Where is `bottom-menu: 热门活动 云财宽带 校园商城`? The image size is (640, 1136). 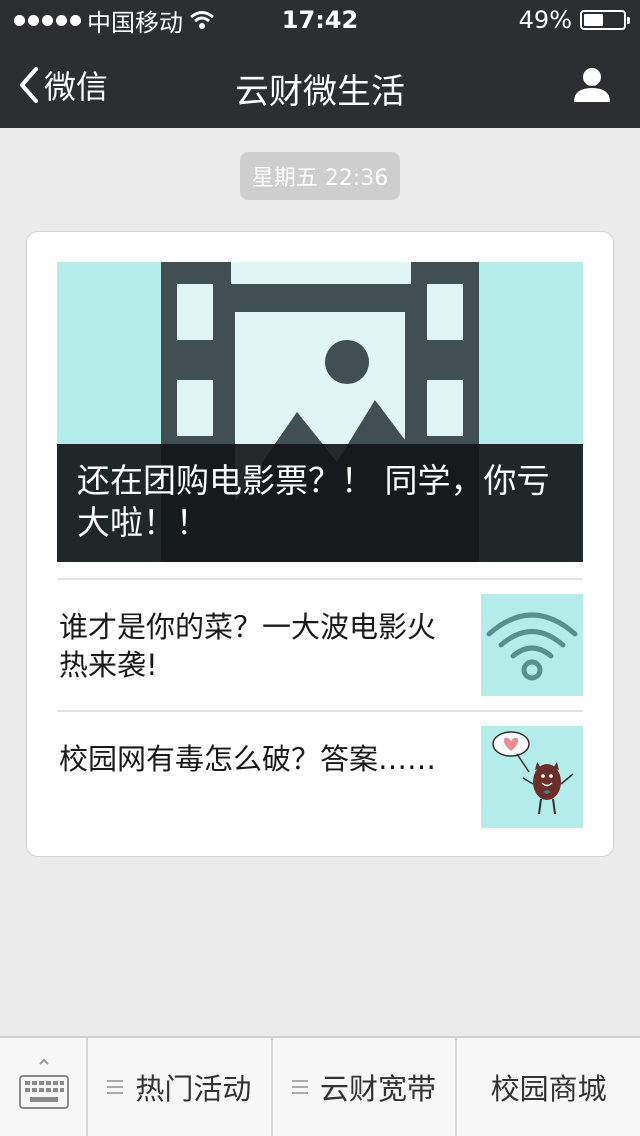
bottom-menu: 热门活动 云财宽带 校园商城 is located at coordinates (320, 1086).